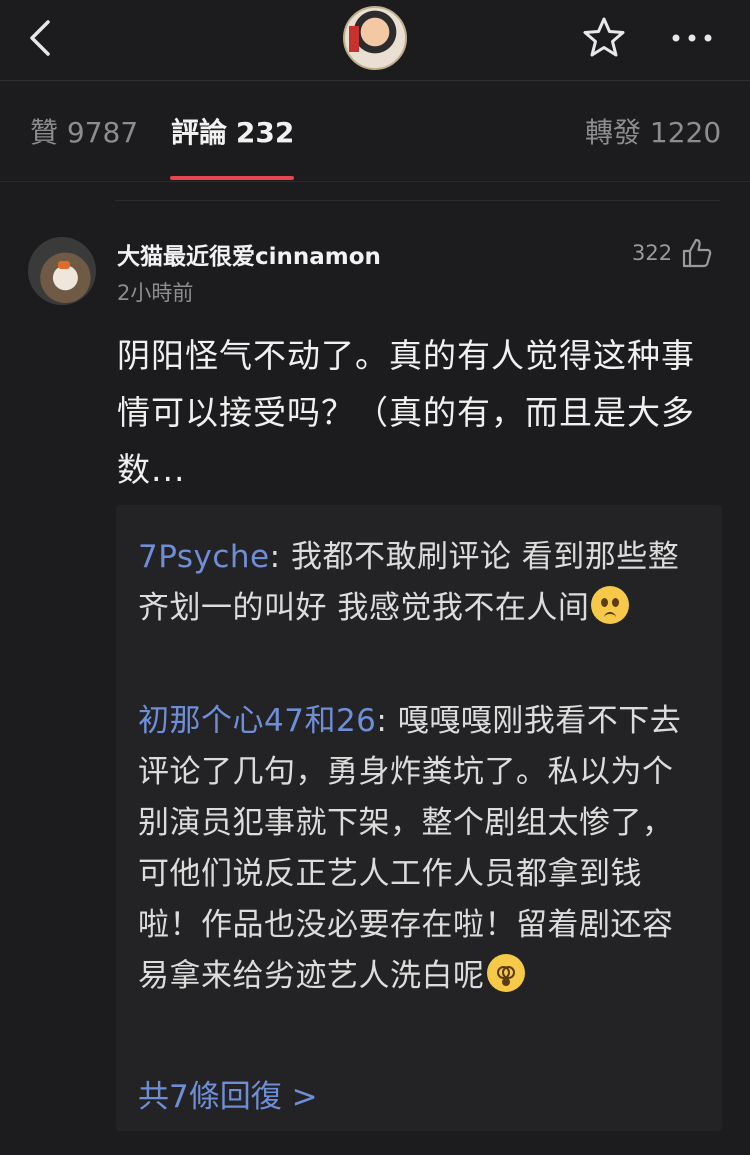  I want to click on like-button, so click(697, 253).